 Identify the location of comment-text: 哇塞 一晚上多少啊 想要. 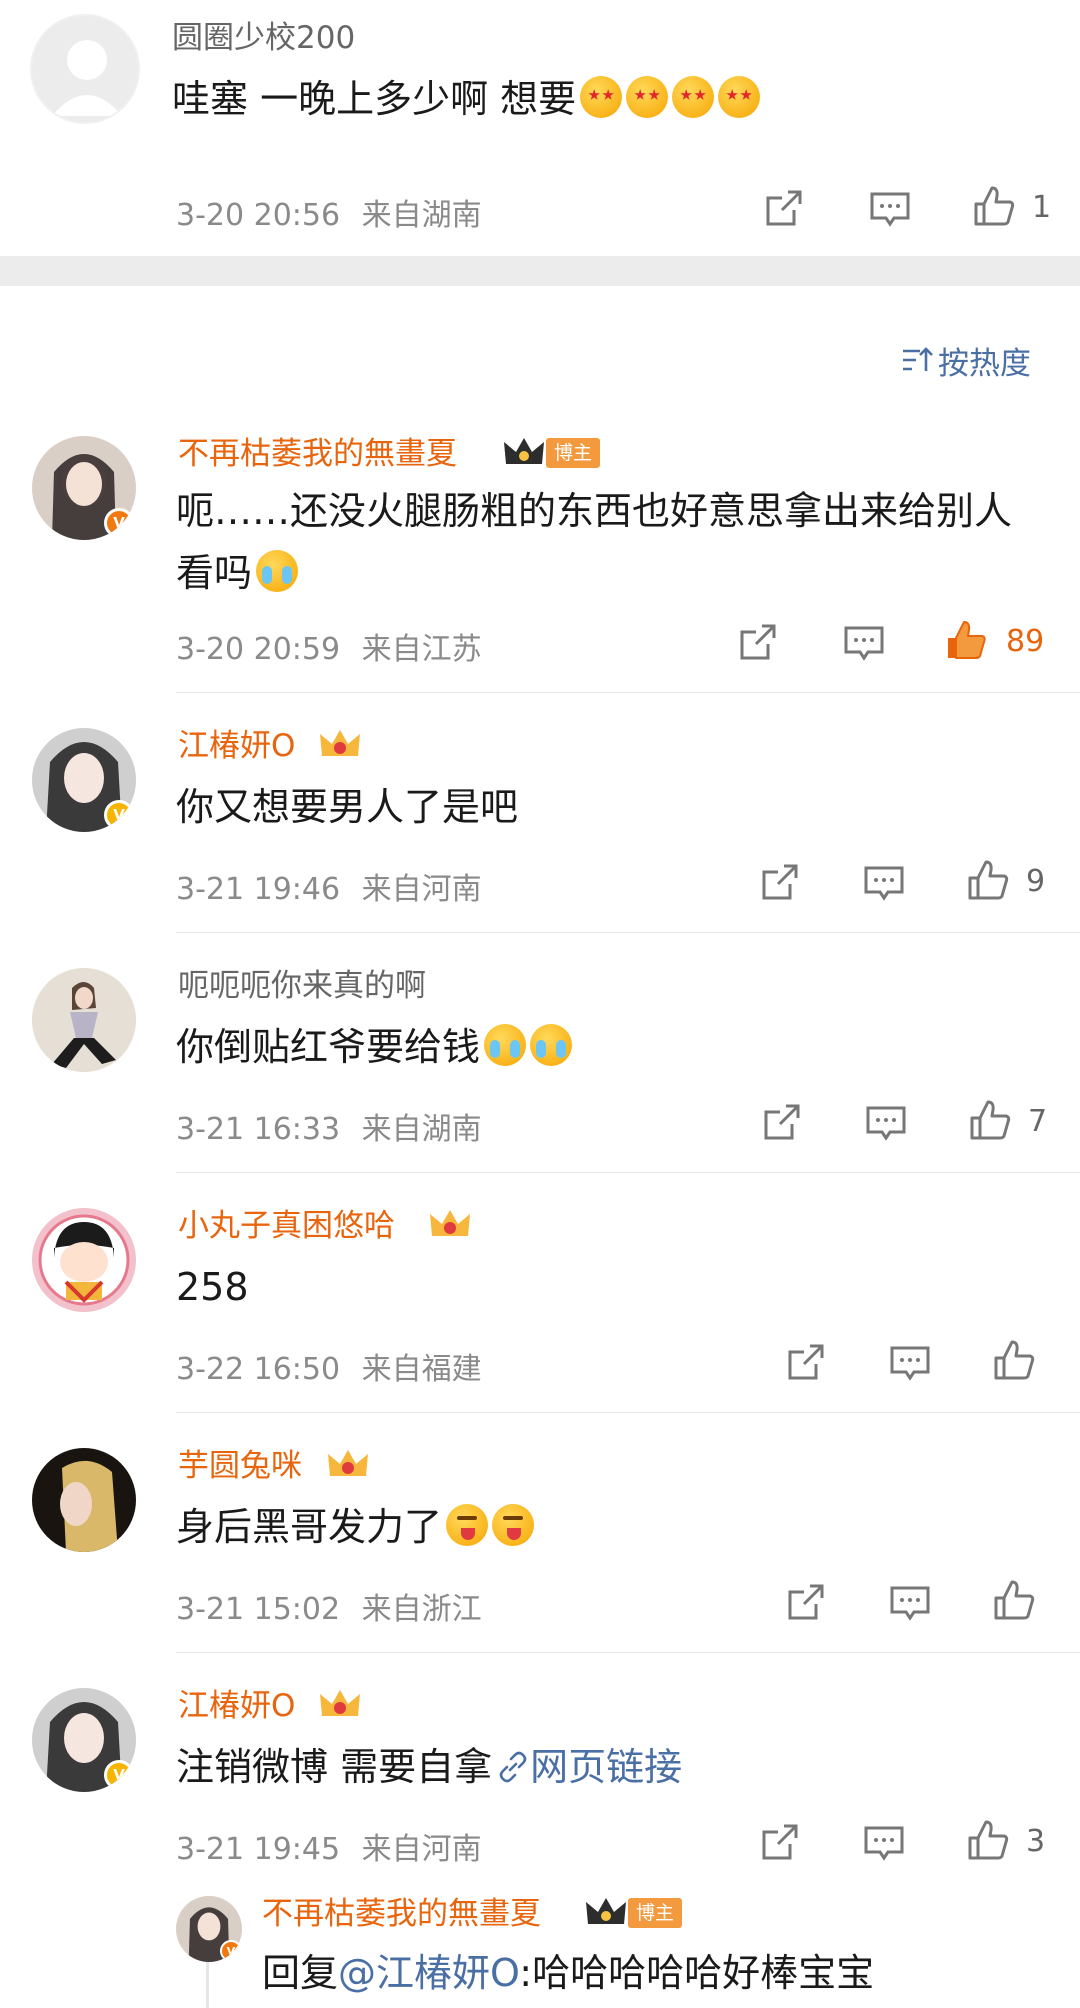
(612, 99).